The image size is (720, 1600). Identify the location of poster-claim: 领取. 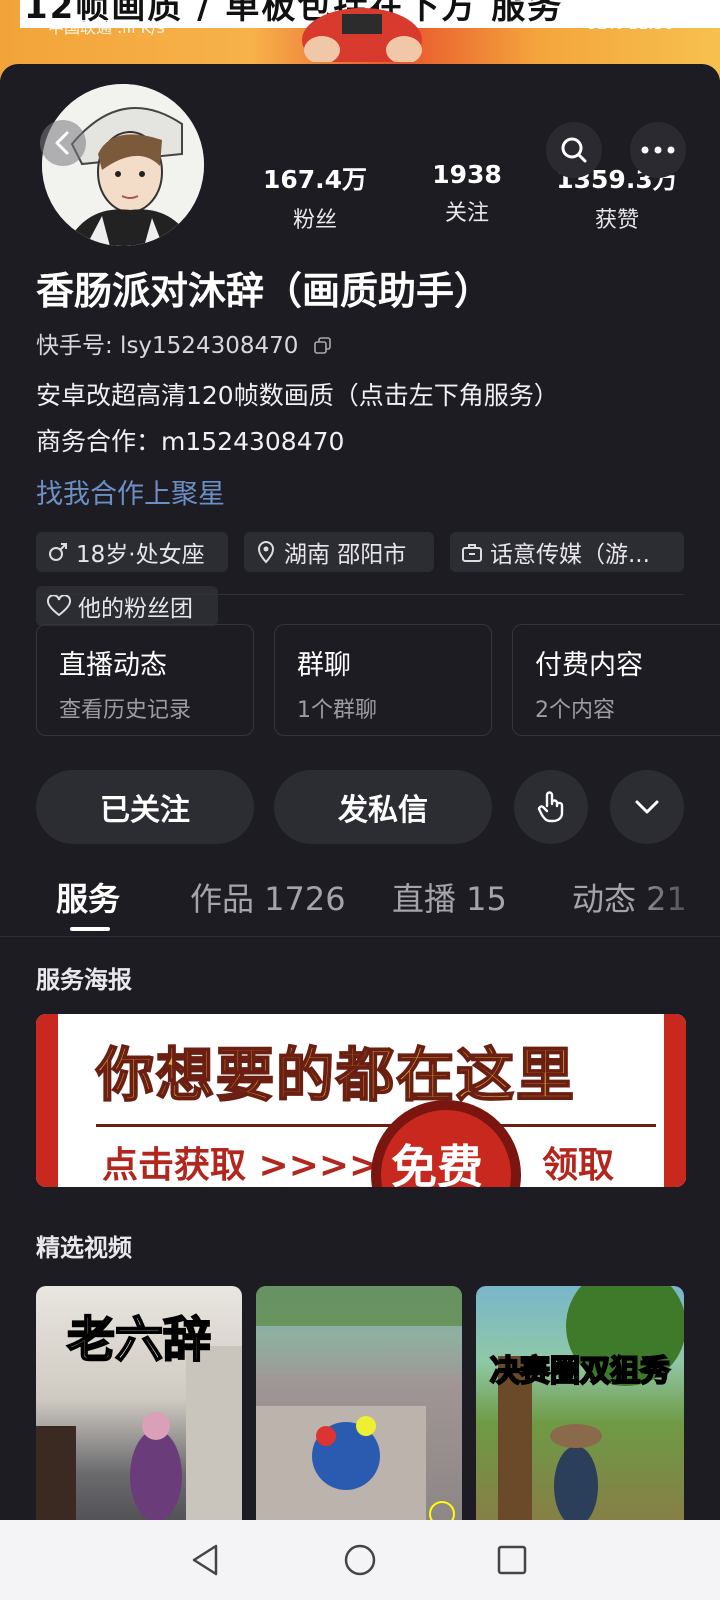
(578, 1165).